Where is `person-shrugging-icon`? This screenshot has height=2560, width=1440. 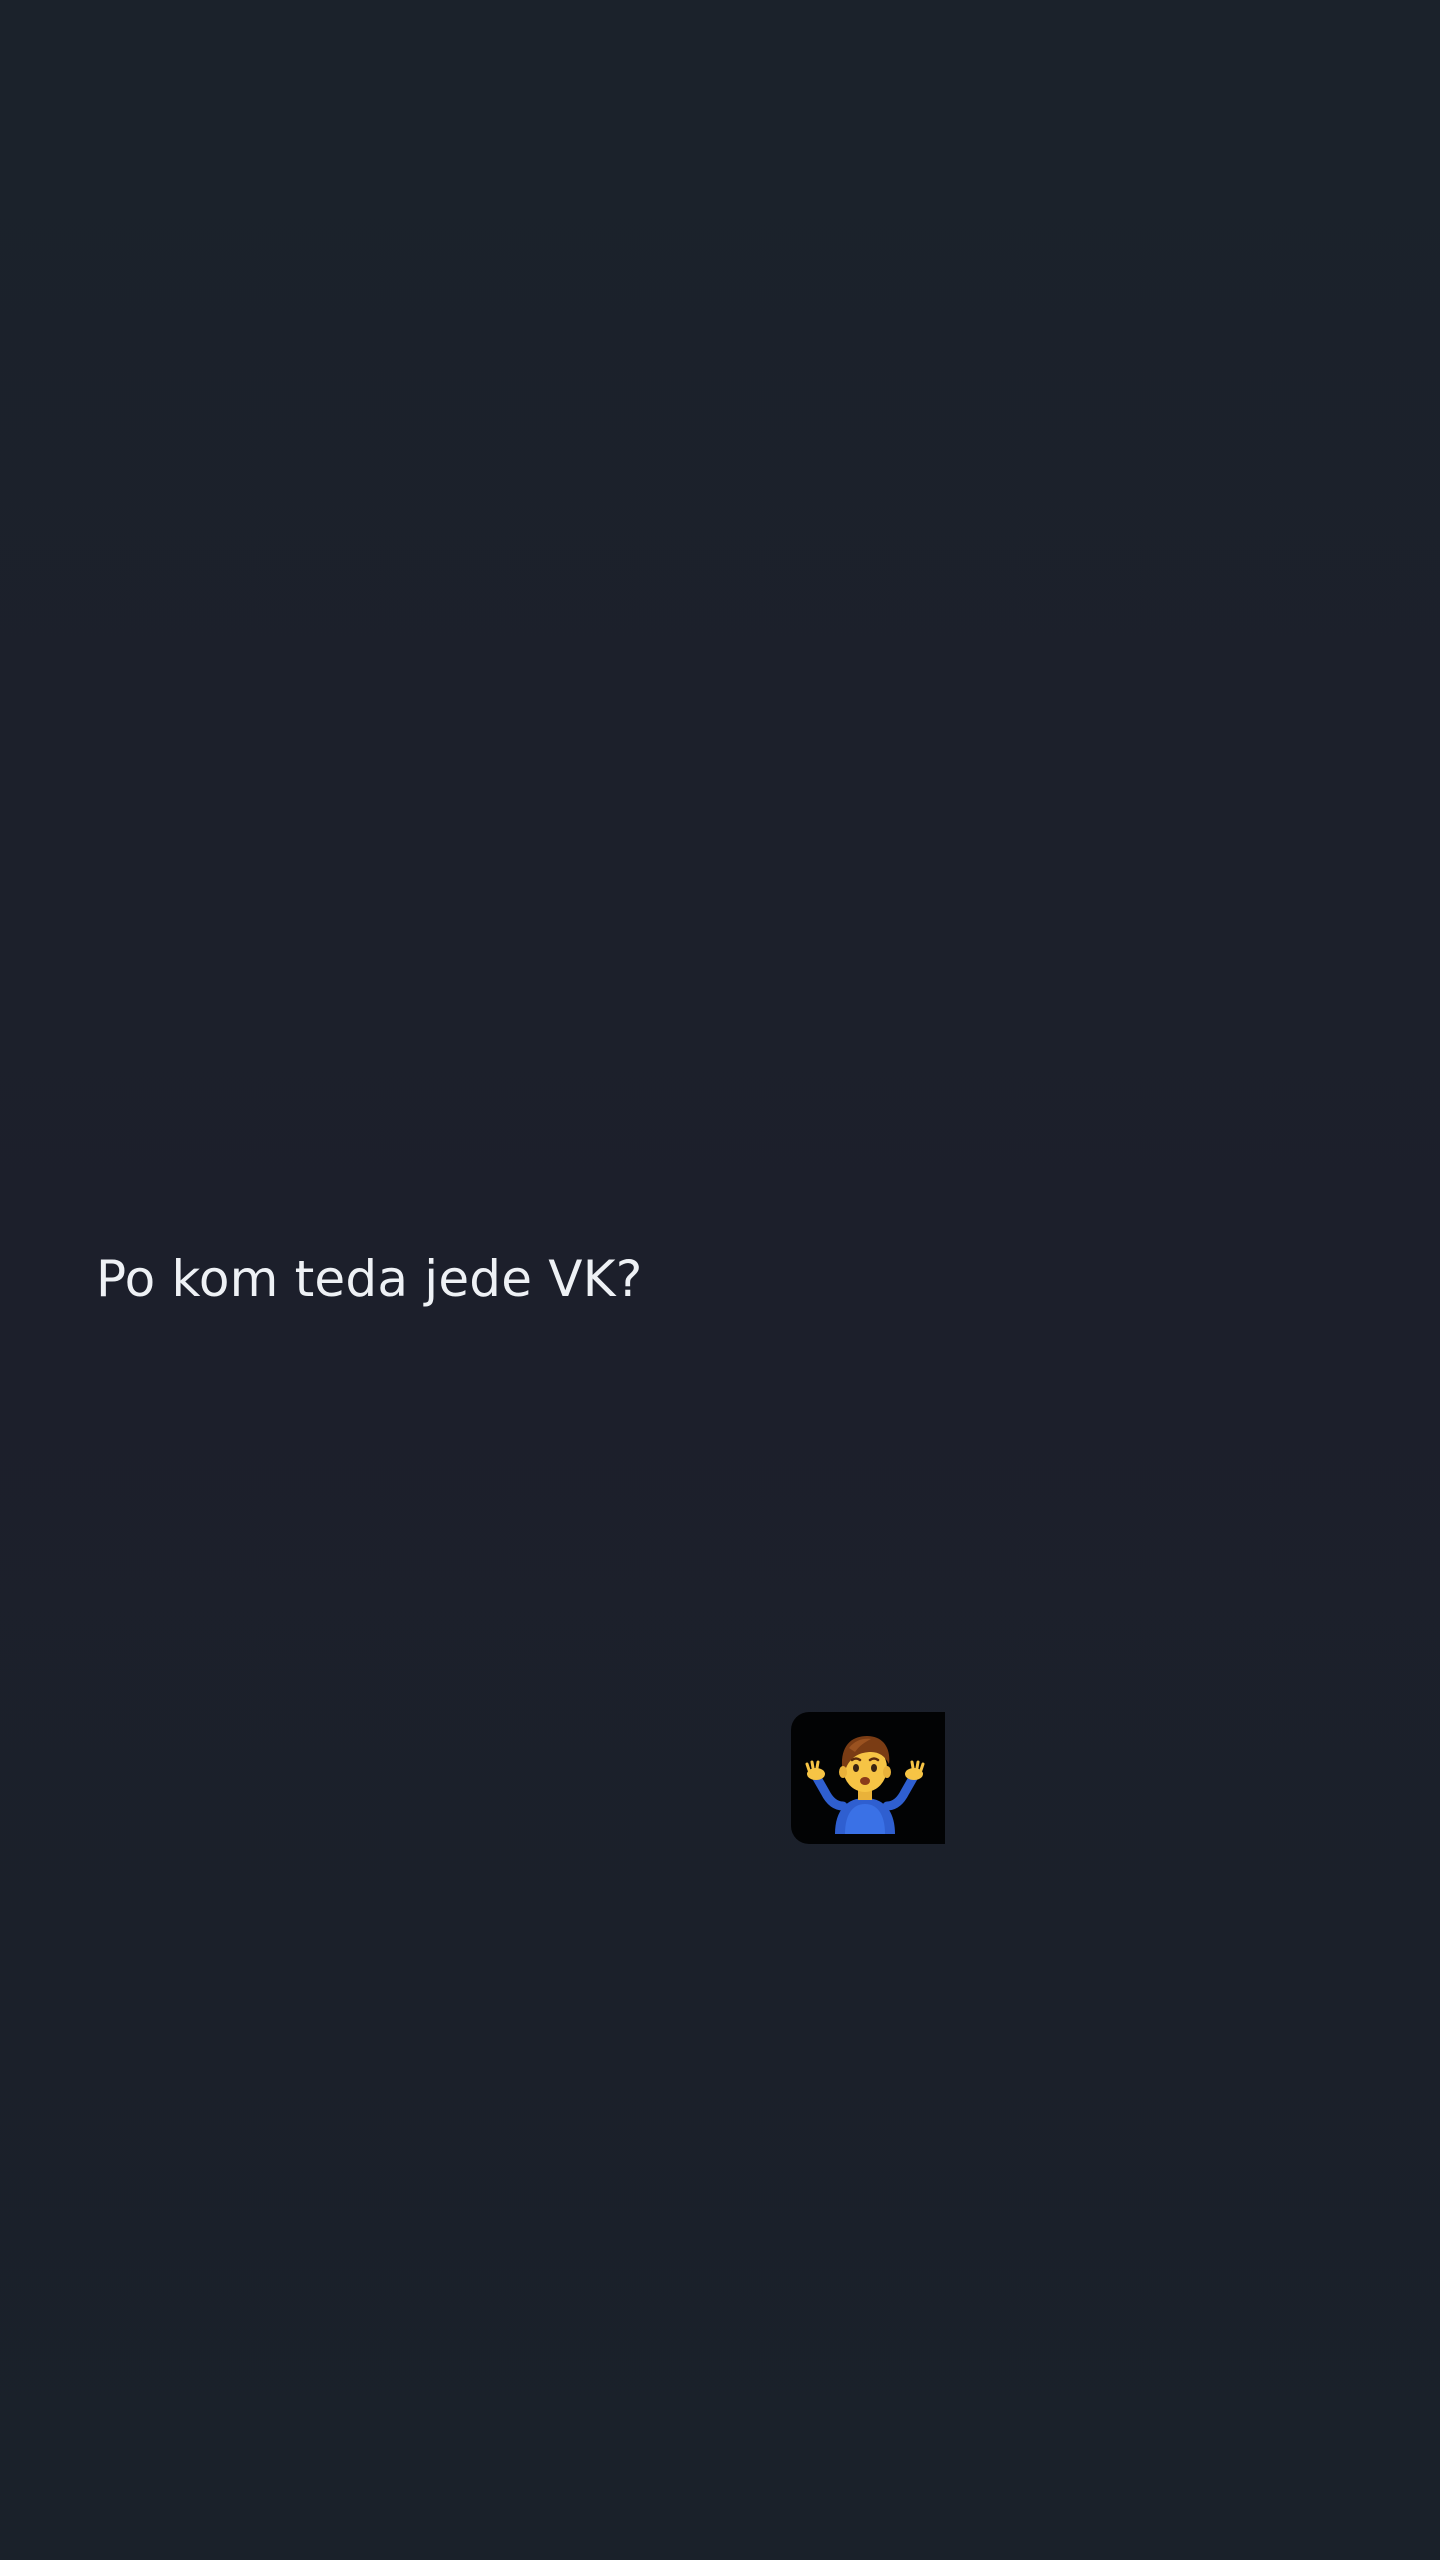 person-shrugging-icon is located at coordinates (865, 1785).